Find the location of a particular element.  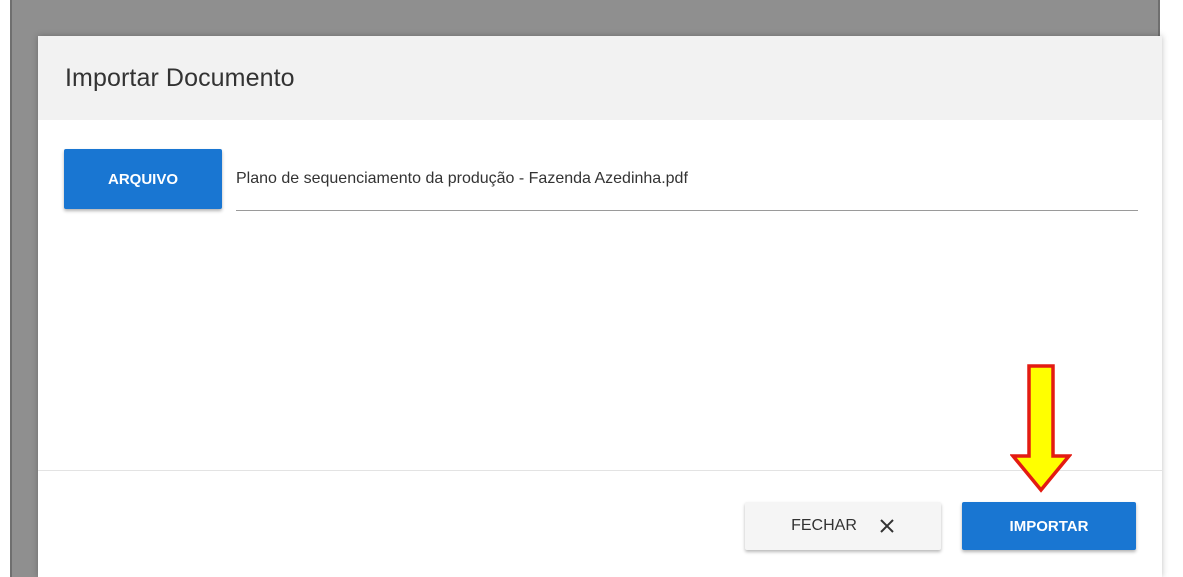

down-arrow-icon is located at coordinates (1041, 428).